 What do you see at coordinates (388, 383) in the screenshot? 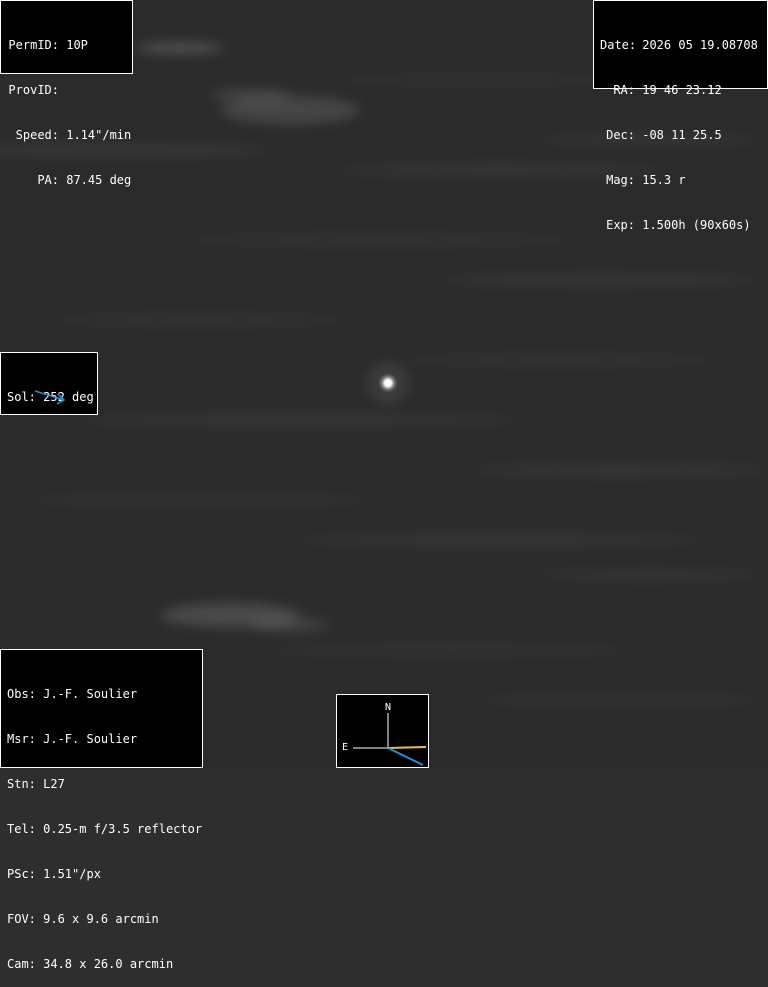
I see `comet-nucleus` at bounding box center [388, 383].